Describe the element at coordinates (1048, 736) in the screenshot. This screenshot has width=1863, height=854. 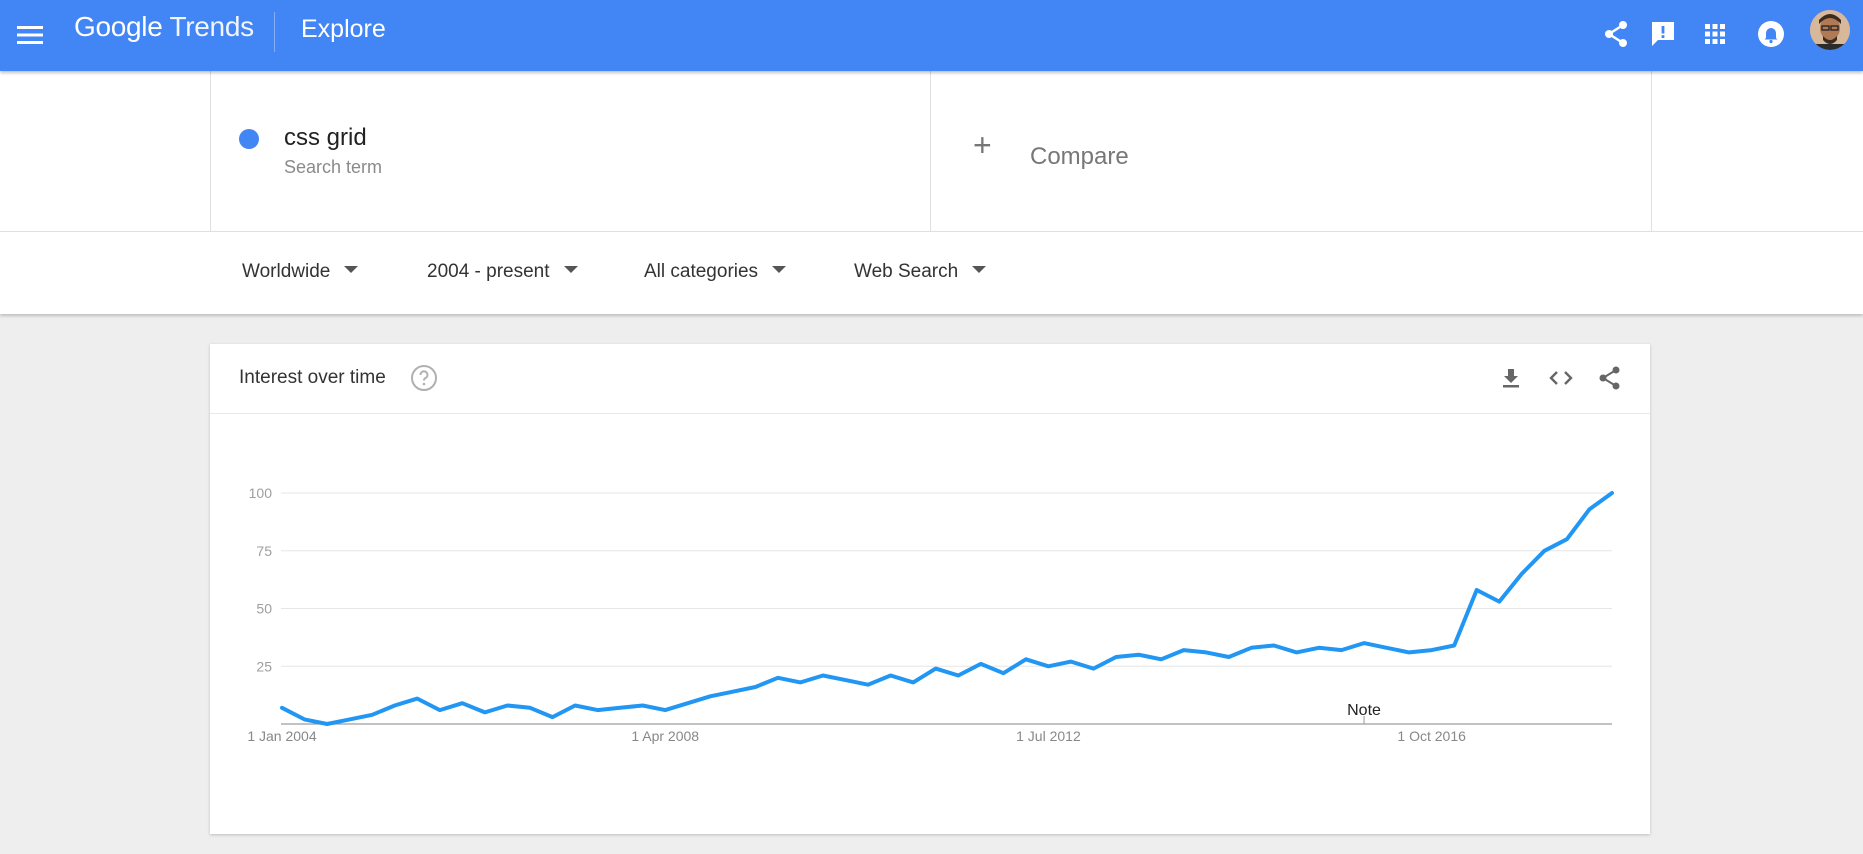
I see `x-tick-label: 1 Jul 2012` at that location.